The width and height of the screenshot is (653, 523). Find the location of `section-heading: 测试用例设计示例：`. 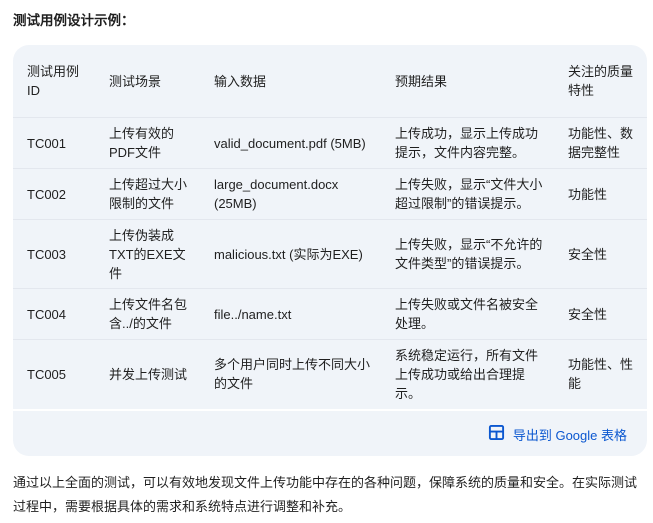

section-heading: 测试用例设计示例： is located at coordinates (74, 20).